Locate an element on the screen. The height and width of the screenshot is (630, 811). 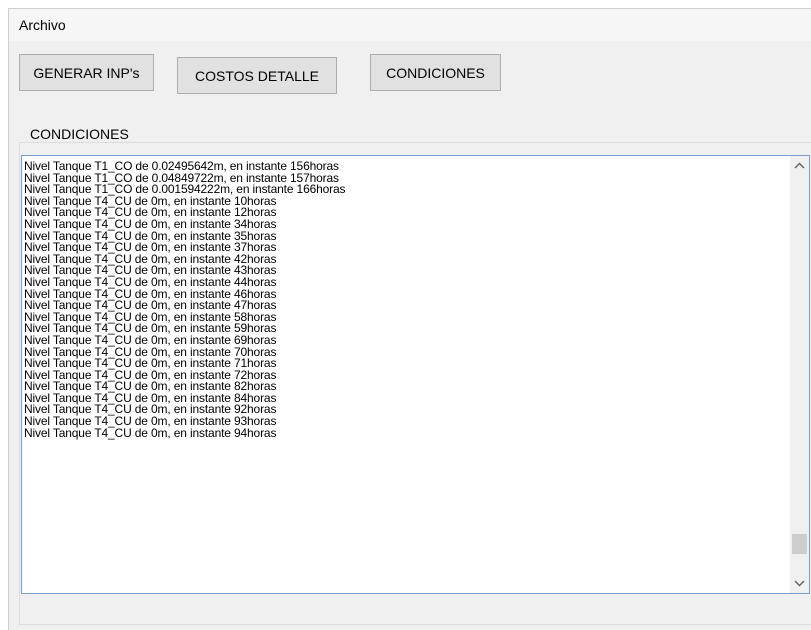
condiciones-button: CONDICIONES is located at coordinates (435, 72).